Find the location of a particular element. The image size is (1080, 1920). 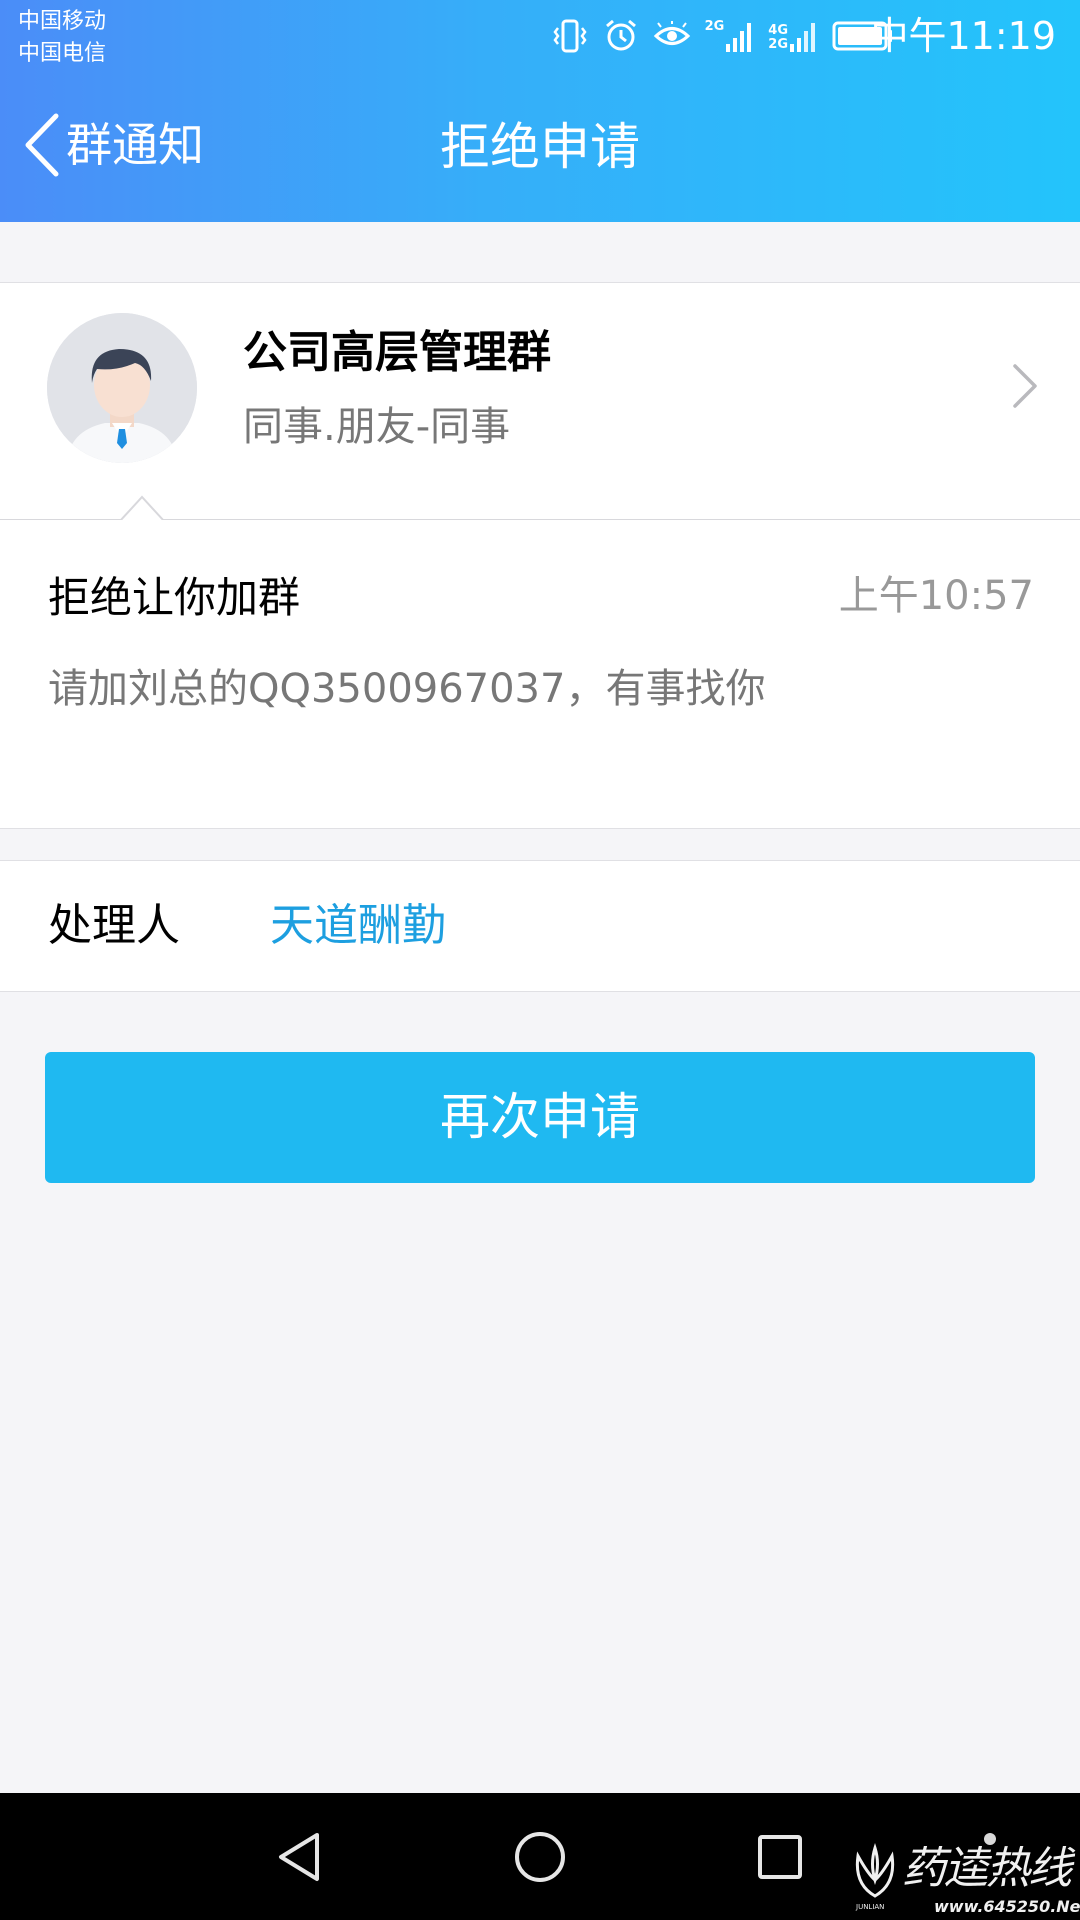

page-title: 拒绝申请 is located at coordinates (540, 147).